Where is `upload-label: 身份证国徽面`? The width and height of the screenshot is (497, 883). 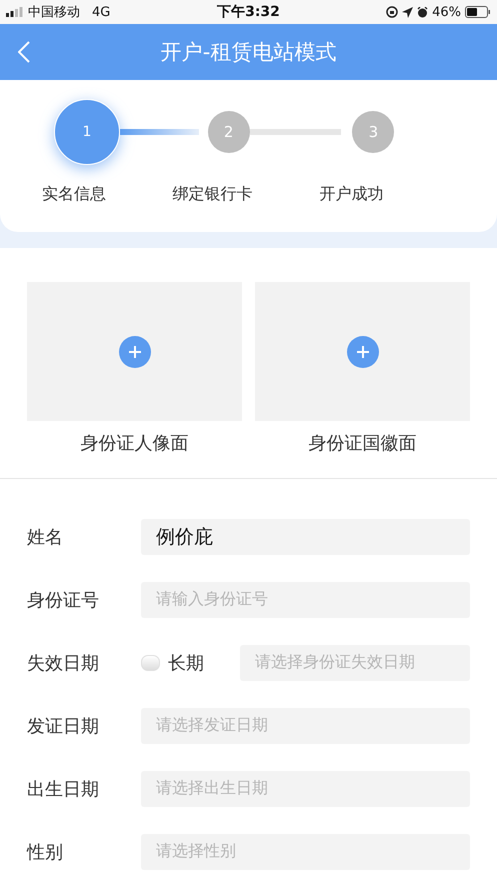
upload-label: 身份证国徽面 is located at coordinates (362, 443).